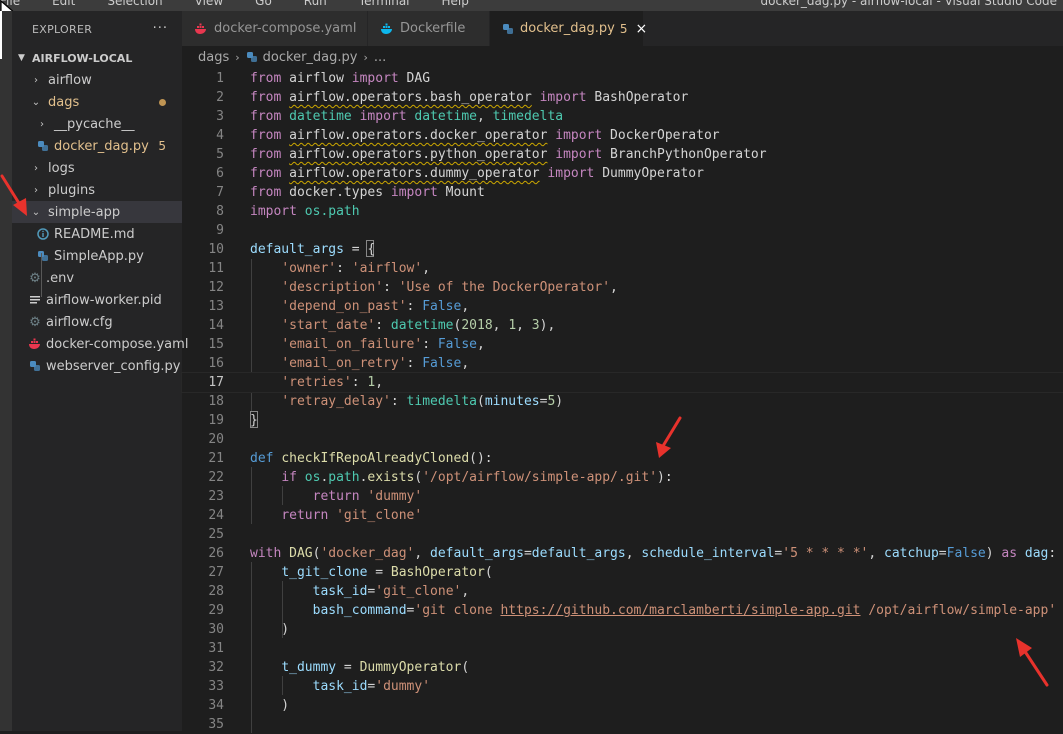 The height and width of the screenshot is (734, 1063). What do you see at coordinates (622, 572) in the screenshot?
I see `code-line: 27 t_git_clone = BashOperator(` at bounding box center [622, 572].